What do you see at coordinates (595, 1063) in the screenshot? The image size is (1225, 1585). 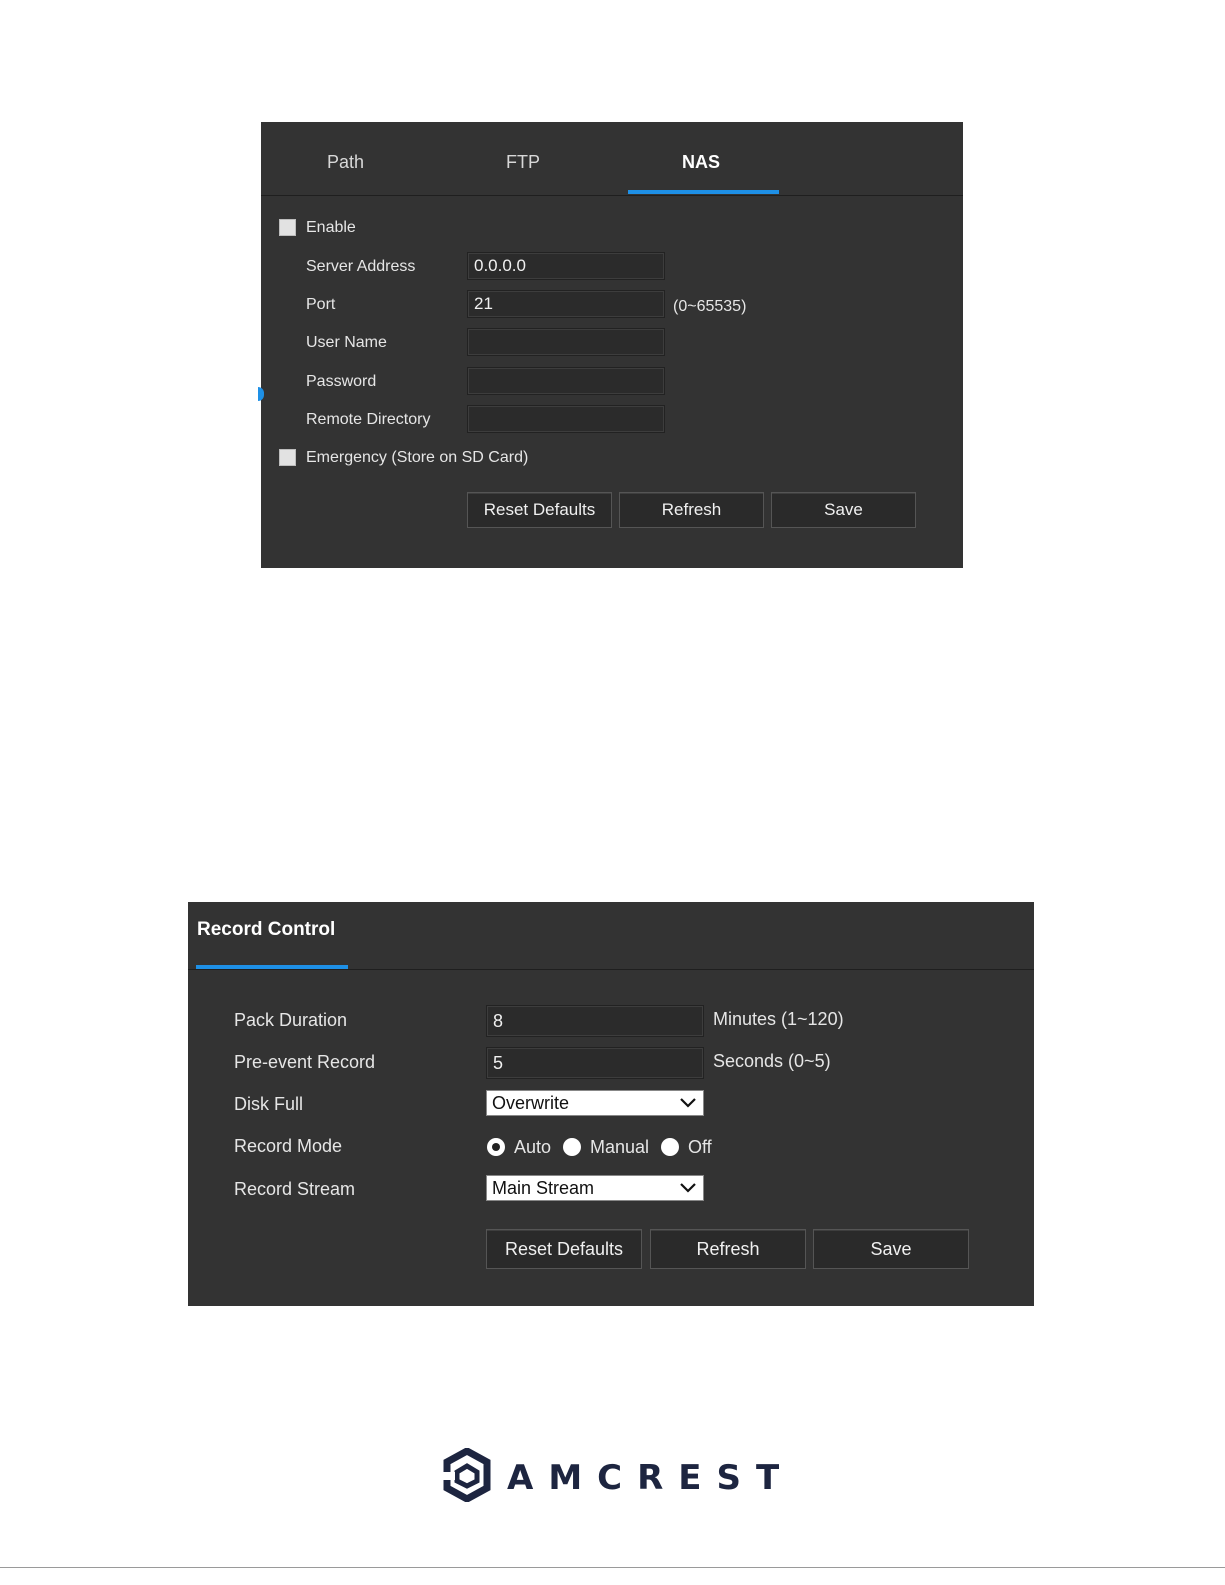 I see `pre-event-input` at bounding box center [595, 1063].